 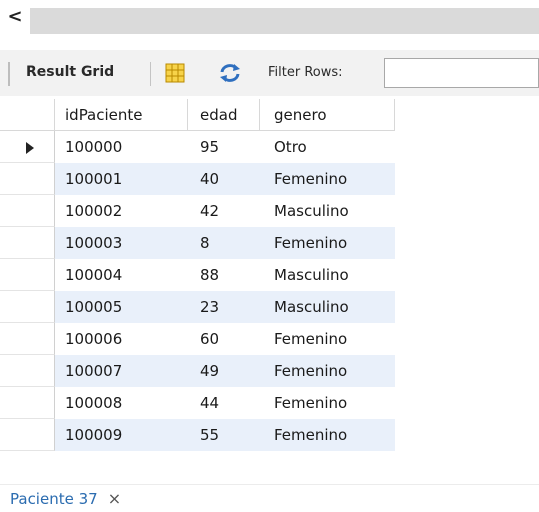 I want to click on result-toolbar: Result Grid Filter Rows:, so click(x=269, y=73).